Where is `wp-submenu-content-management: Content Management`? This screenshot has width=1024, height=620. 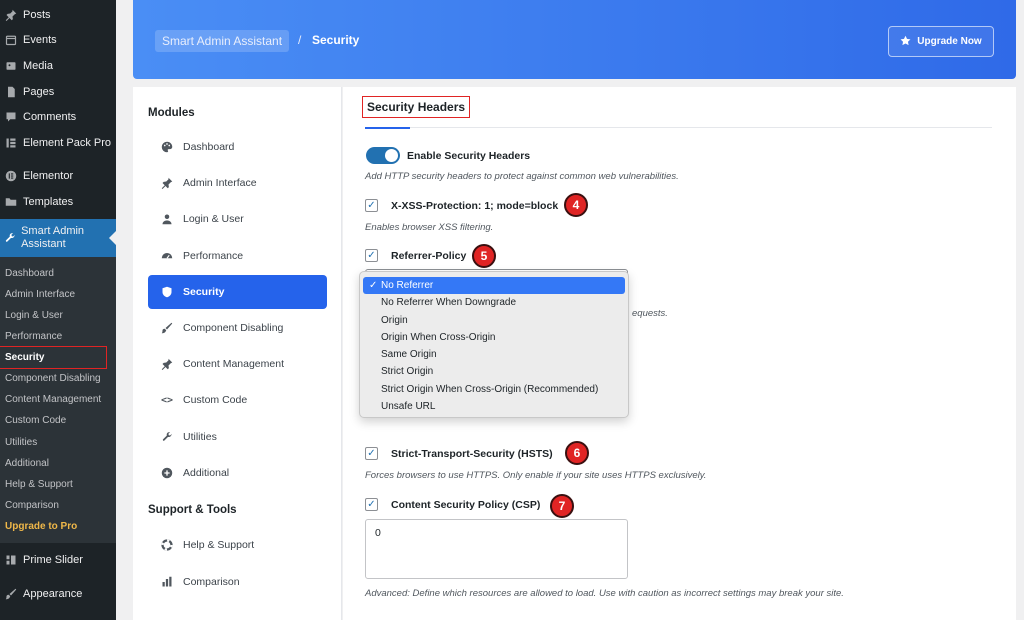
wp-submenu-content-management: Content Management is located at coordinates (58, 399).